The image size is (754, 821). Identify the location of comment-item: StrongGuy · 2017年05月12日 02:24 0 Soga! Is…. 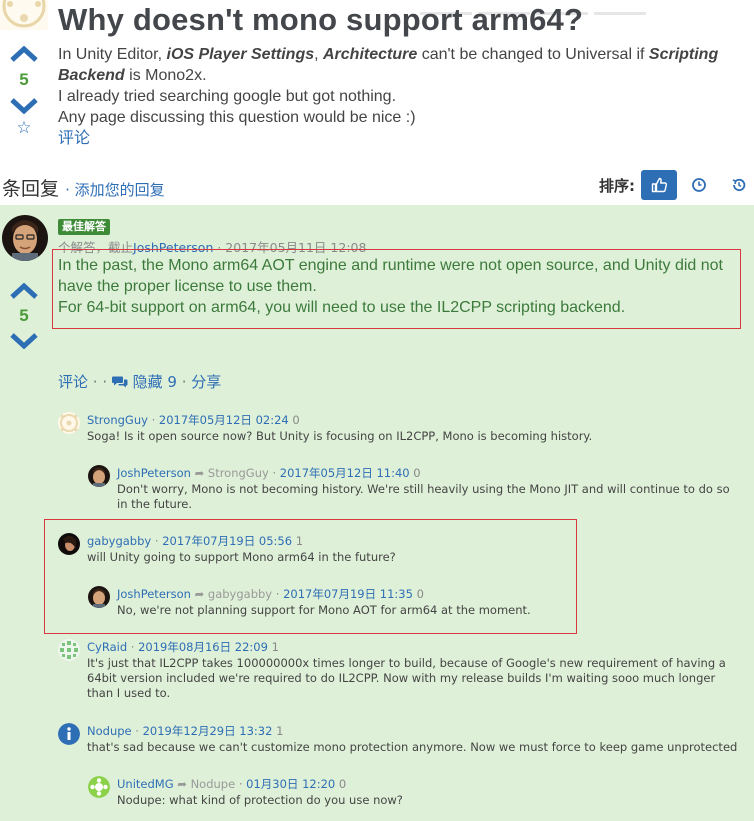
(403, 430).